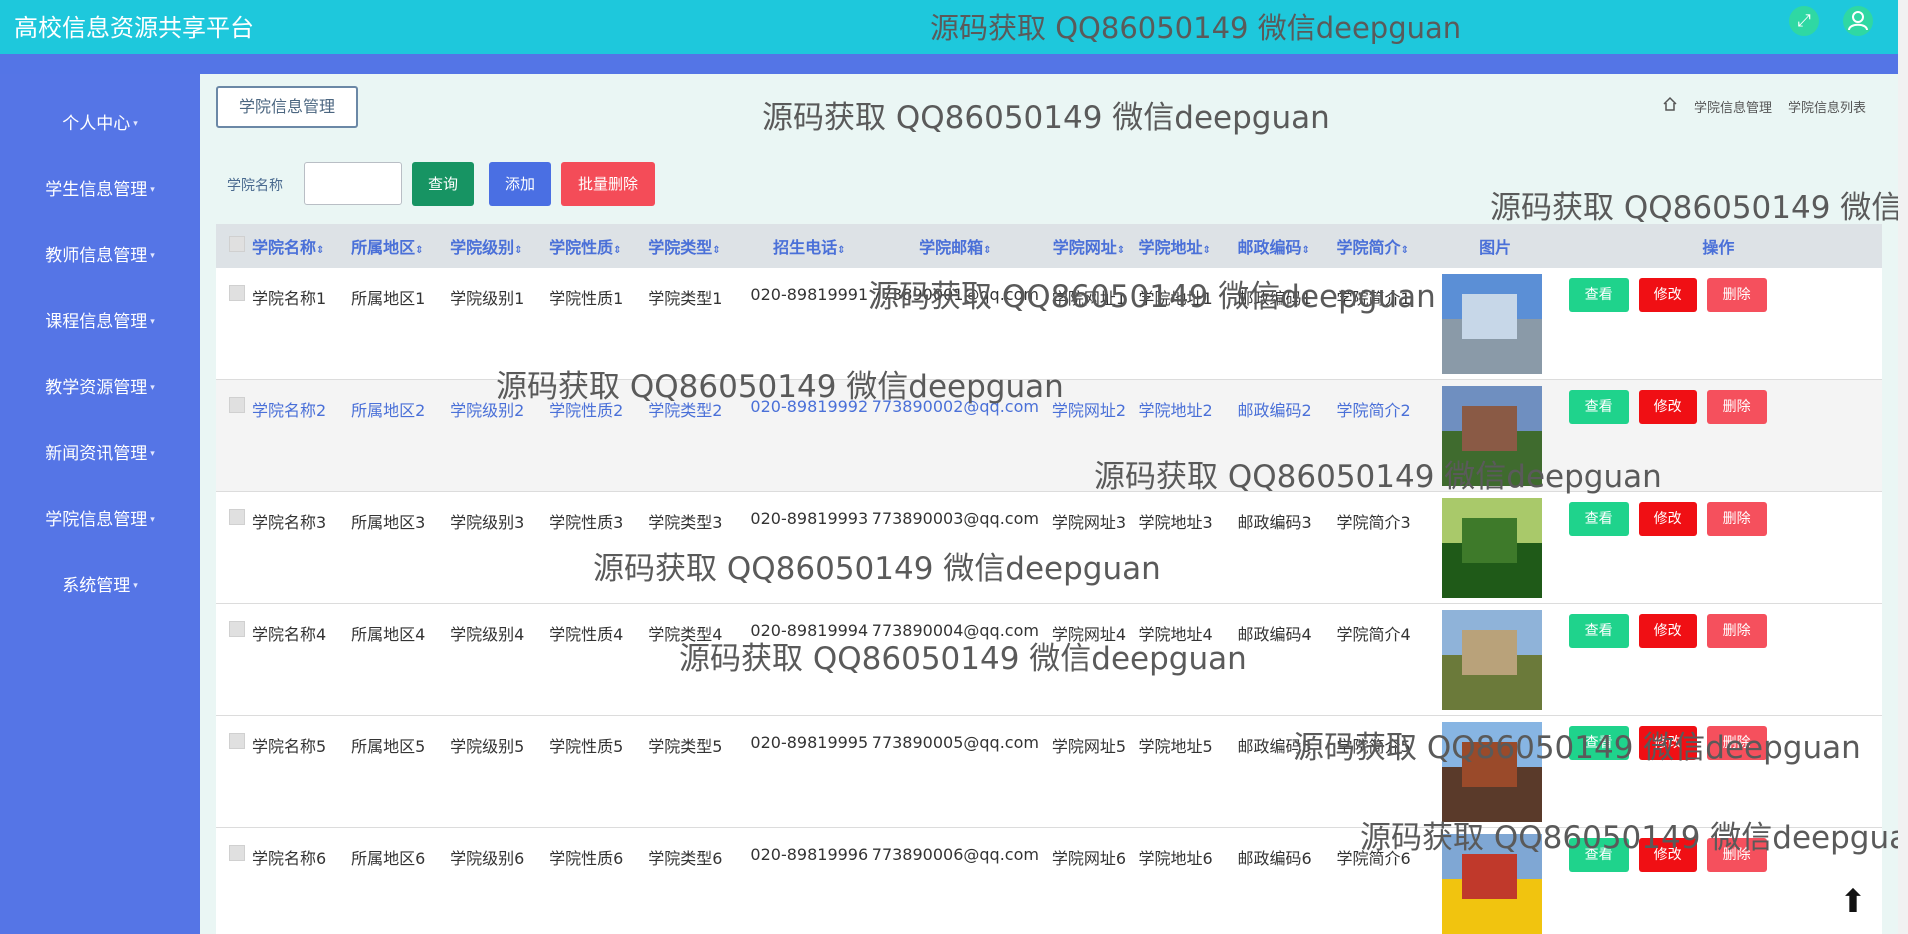 This screenshot has width=1908, height=934. Describe the element at coordinates (96, 454) in the screenshot. I see `sidebar-item-label: 新闻资讯管理` at that location.